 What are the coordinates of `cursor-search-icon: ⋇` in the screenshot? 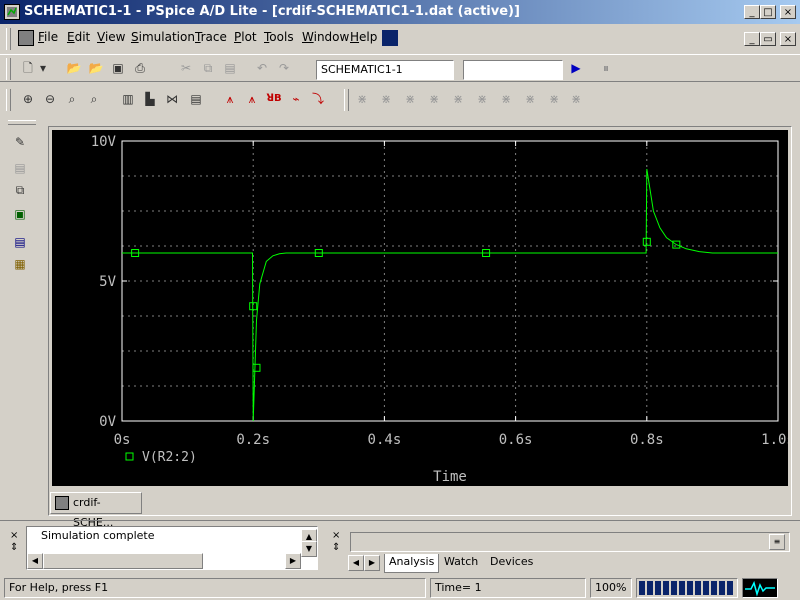 It's located at (506, 99).